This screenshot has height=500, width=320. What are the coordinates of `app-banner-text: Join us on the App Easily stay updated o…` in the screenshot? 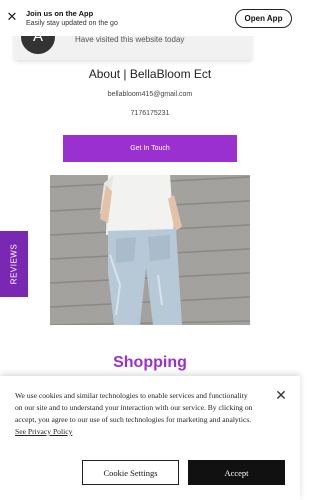 It's located at (72, 19).